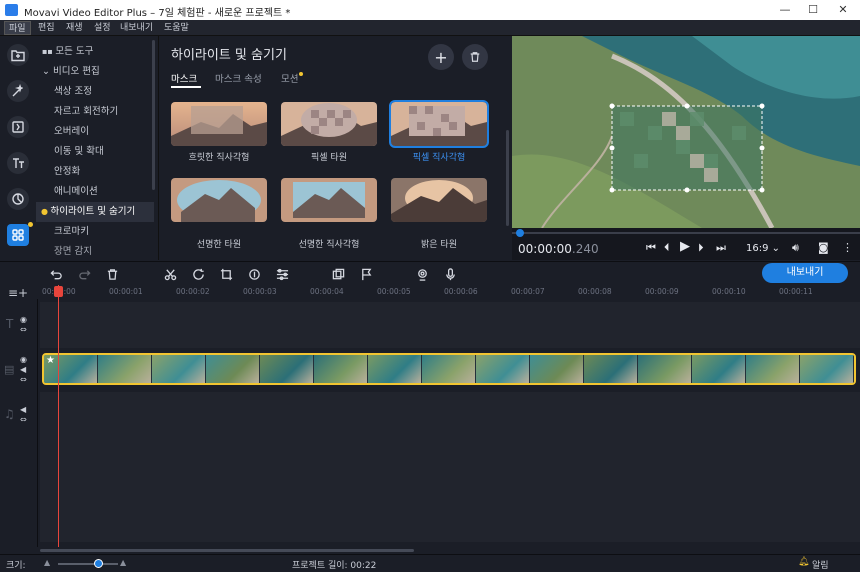 This screenshot has height=572, width=860. I want to click on add-track-icon: ≡+, so click(18, 293).